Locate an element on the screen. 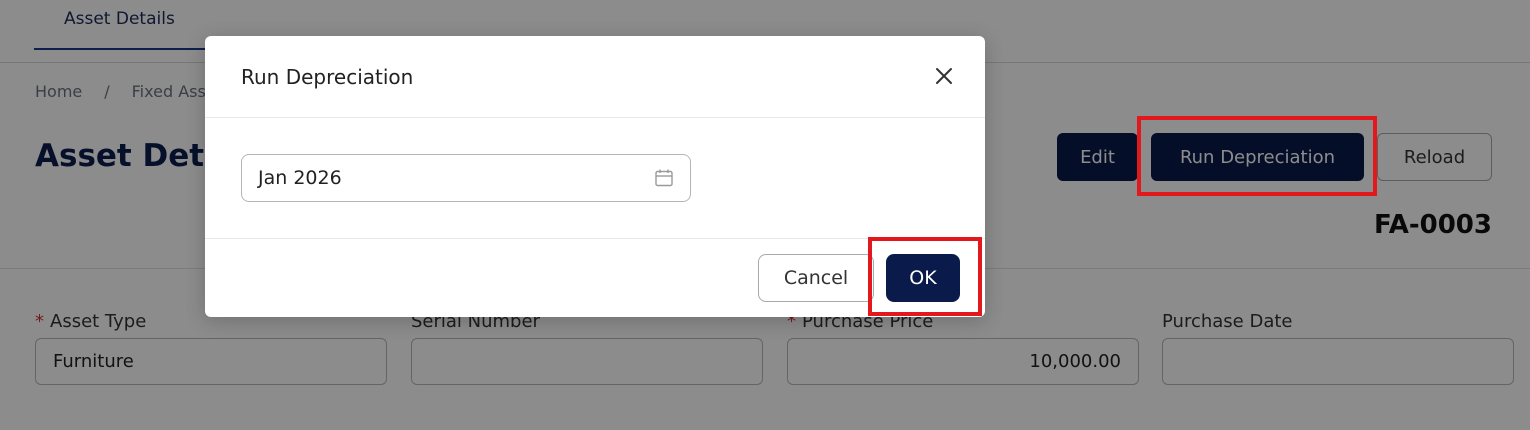 This screenshot has width=1530, height=430. ok-button: OK is located at coordinates (923, 278).